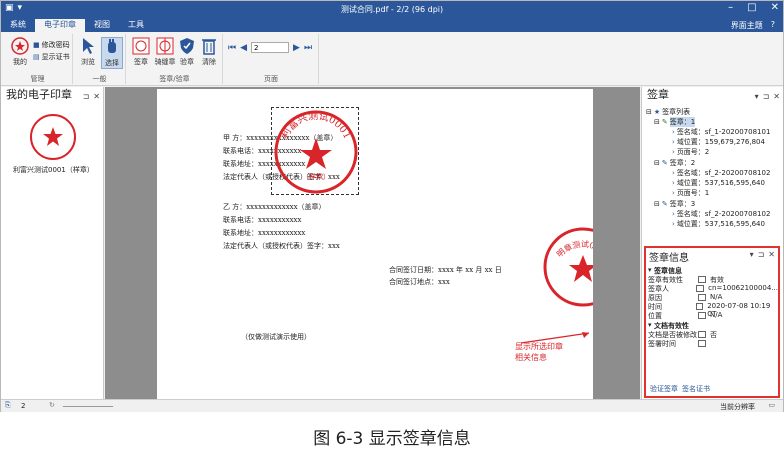 The height and width of the screenshot is (456, 784). Describe the element at coordinates (539, 352) in the screenshot. I see `annotation-text: 显示所选印章 相关信息` at that location.